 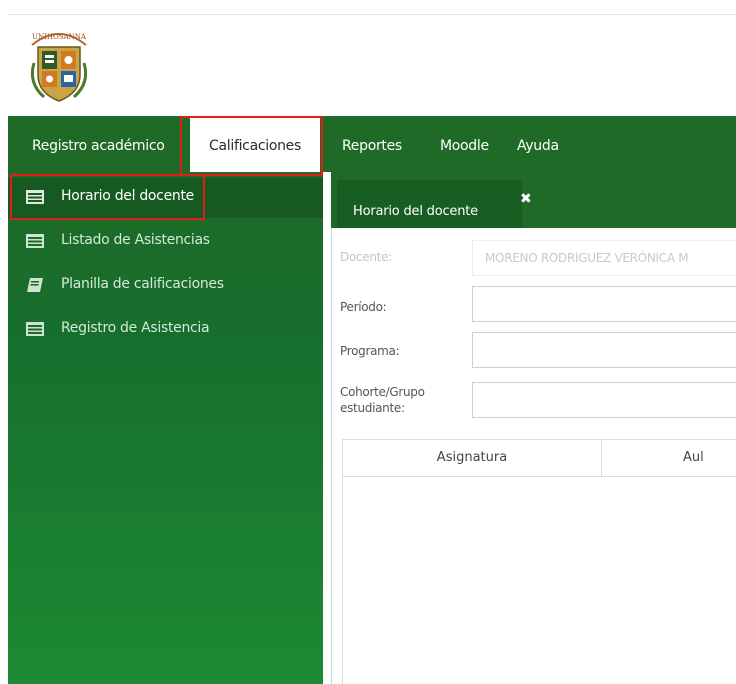 What do you see at coordinates (59, 37) in the screenshot?
I see `logo-text: UNIHOSANNA` at bounding box center [59, 37].